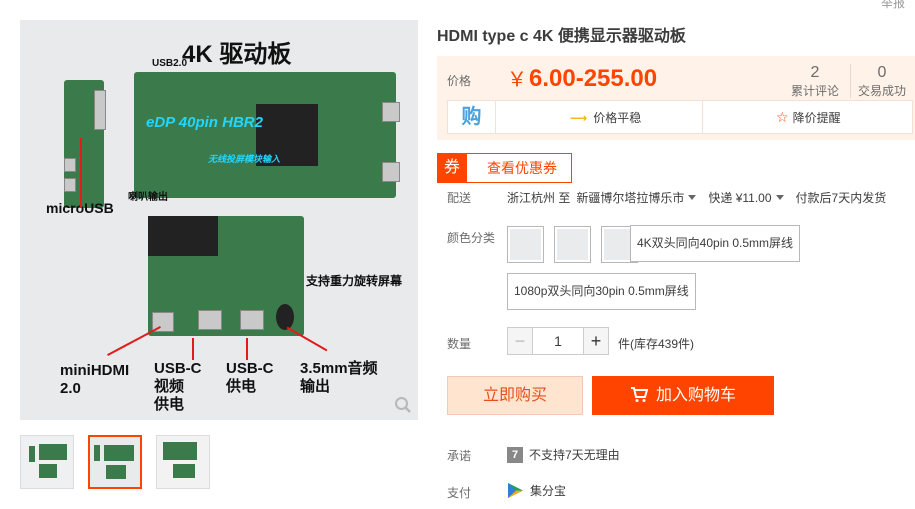 The width and height of the screenshot is (915, 509). I want to click on quantity-input: 1, so click(558, 341).